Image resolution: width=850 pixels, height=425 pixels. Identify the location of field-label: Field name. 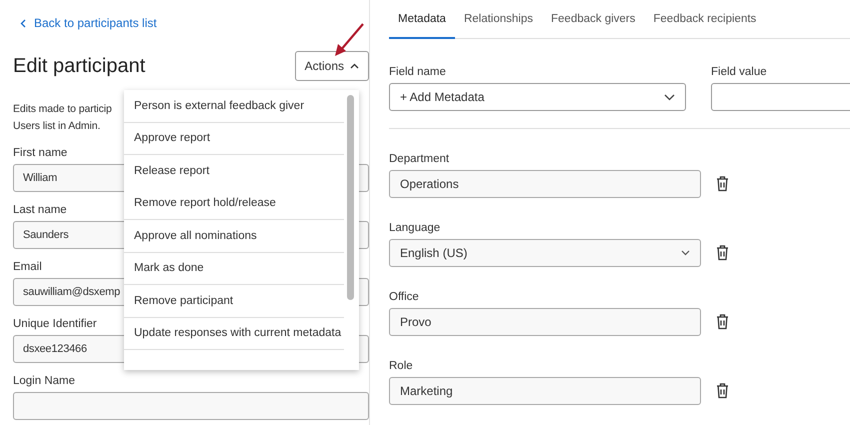
(417, 72).